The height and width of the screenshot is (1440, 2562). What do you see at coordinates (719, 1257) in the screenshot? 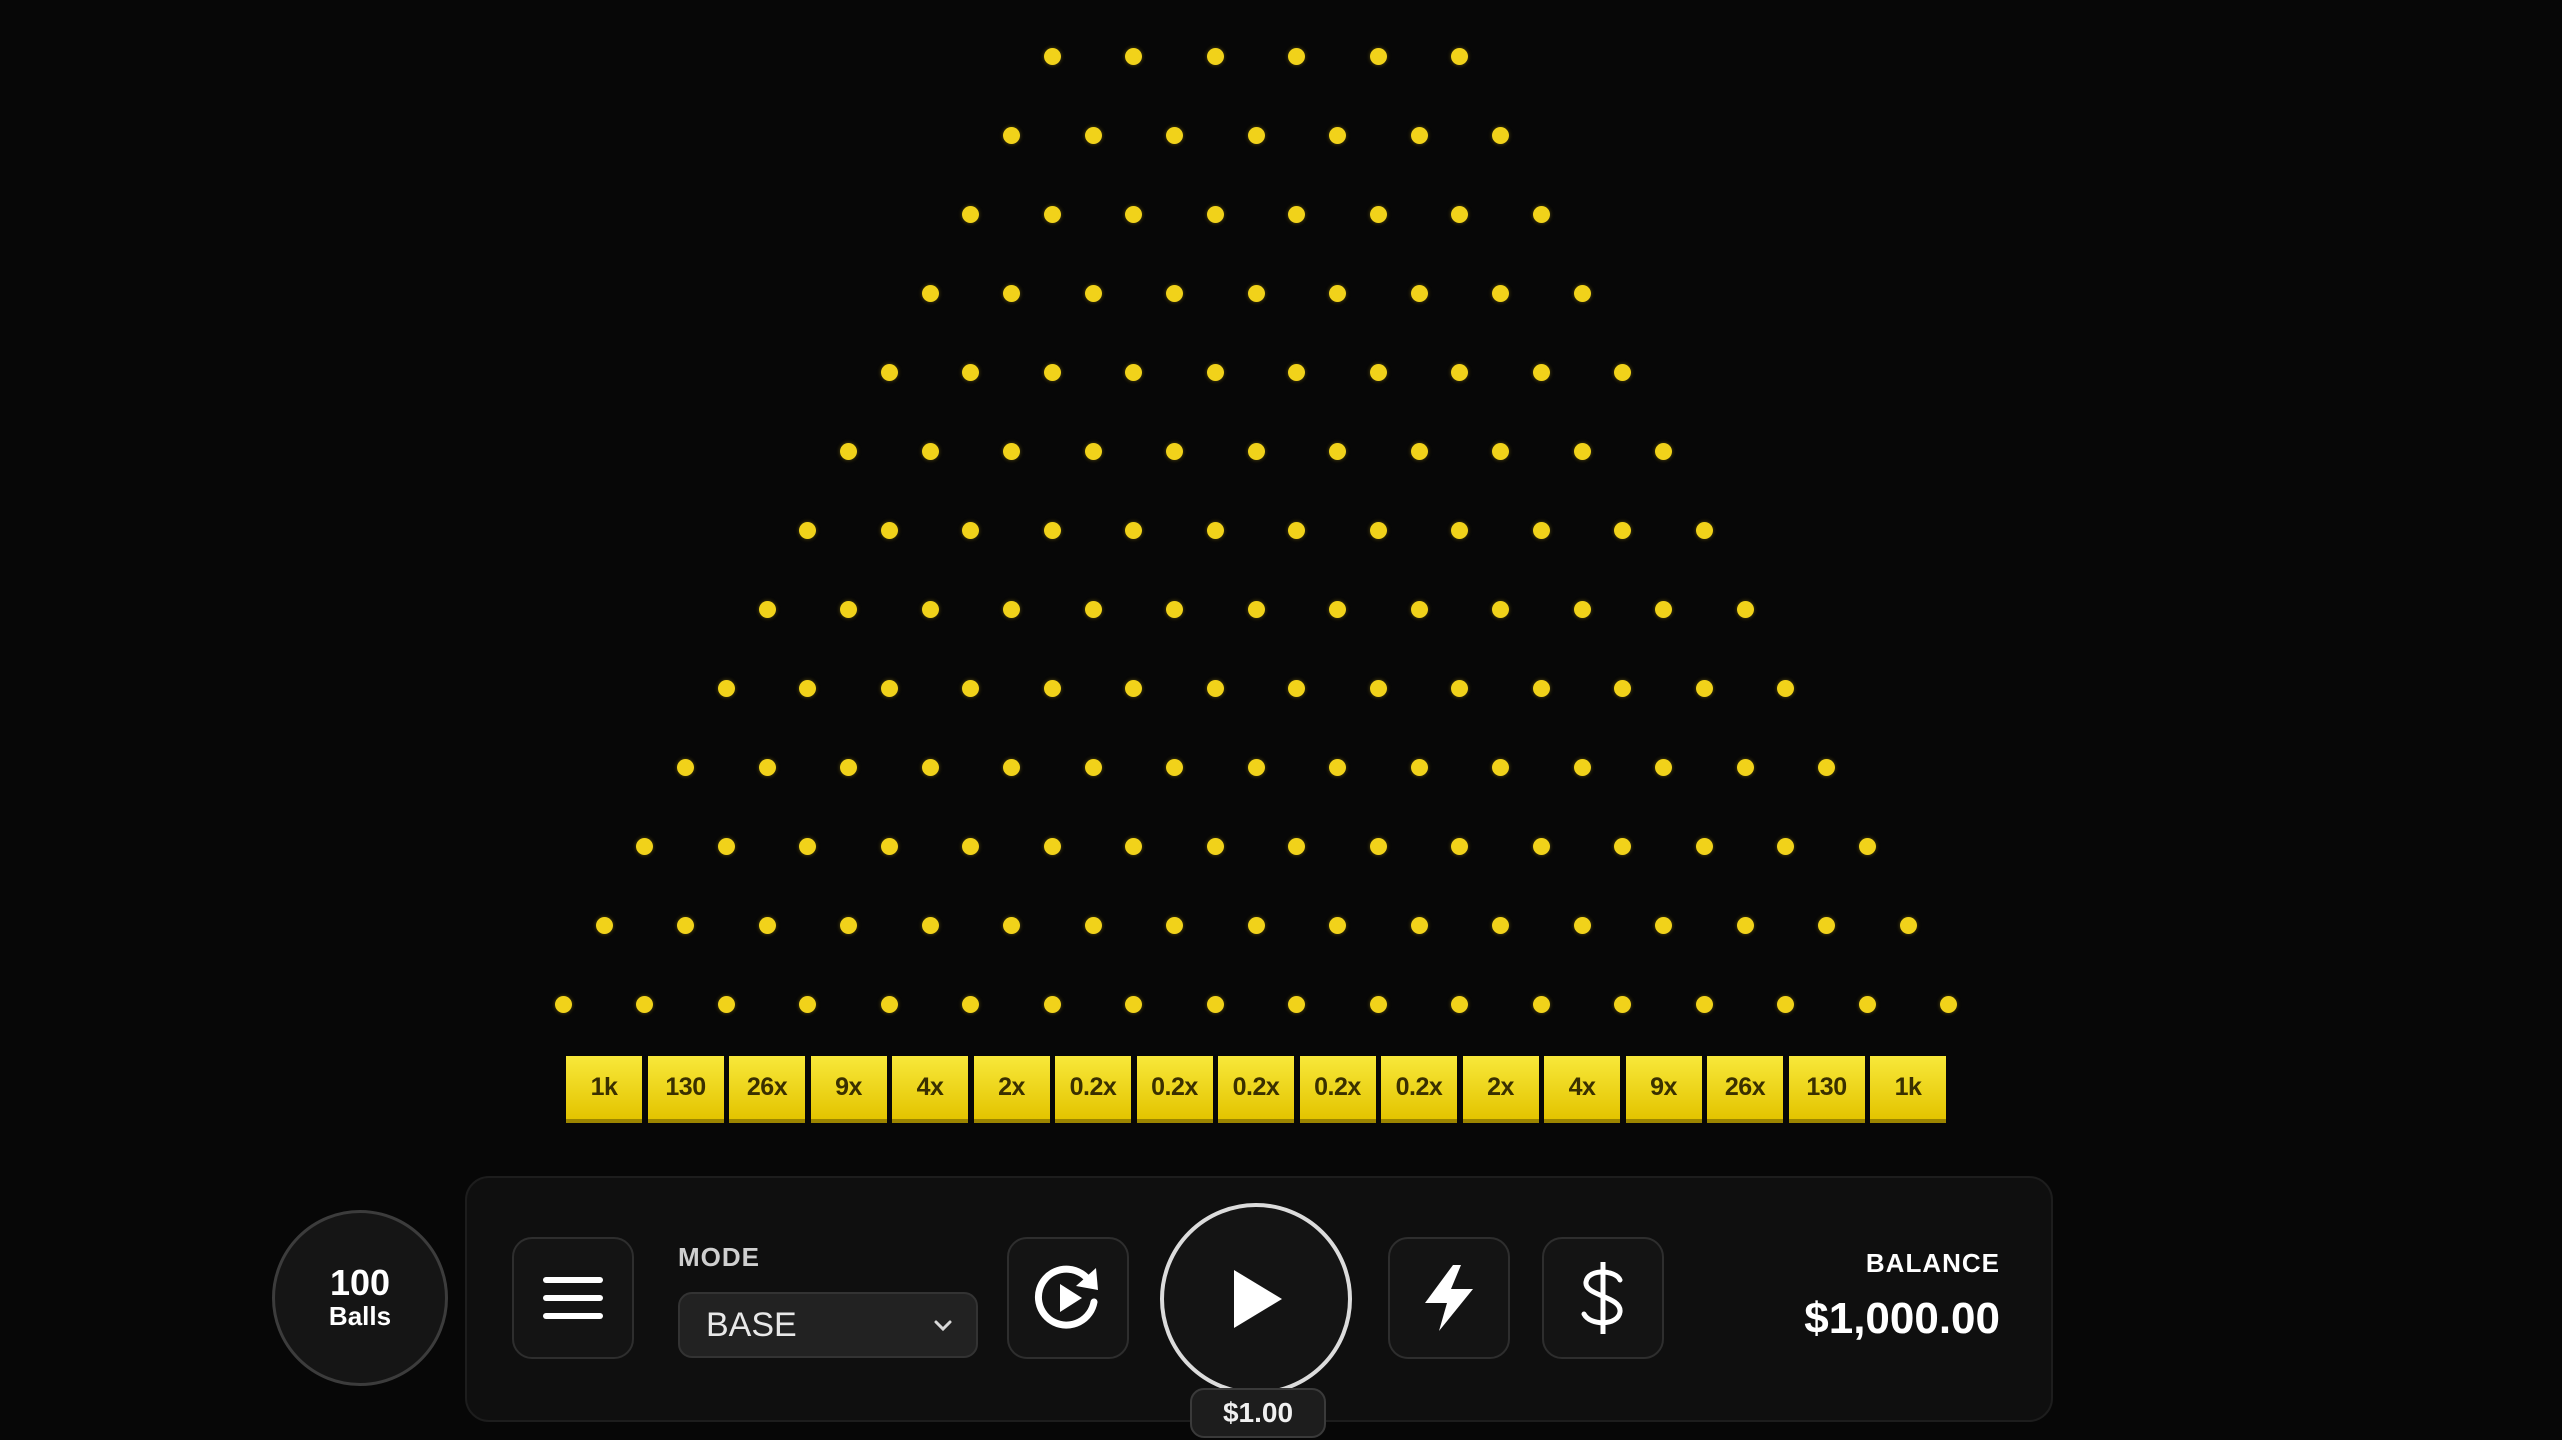
I see `mode-label: MODE` at bounding box center [719, 1257].